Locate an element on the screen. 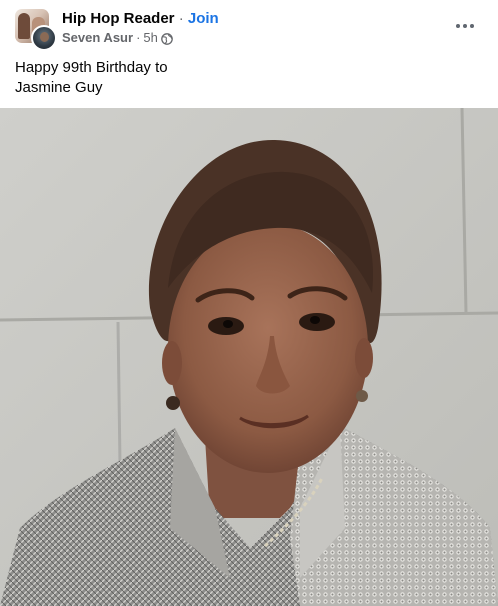 The height and width of the screenshot is (606, 498). post-avatars is located at coordinates (36, 30).